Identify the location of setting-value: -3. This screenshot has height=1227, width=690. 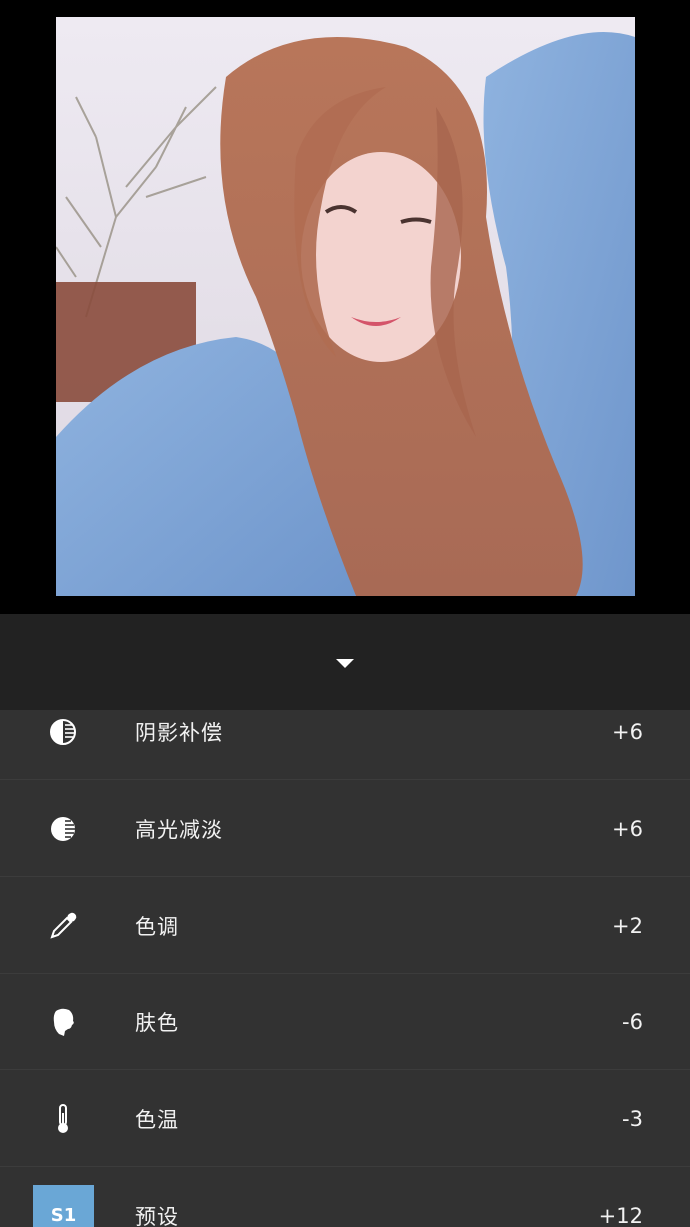
(632, 1118).